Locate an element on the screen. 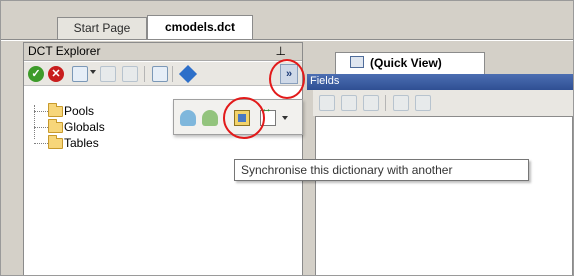  highlight-circle-overflow is located at coordinates (287, 79).